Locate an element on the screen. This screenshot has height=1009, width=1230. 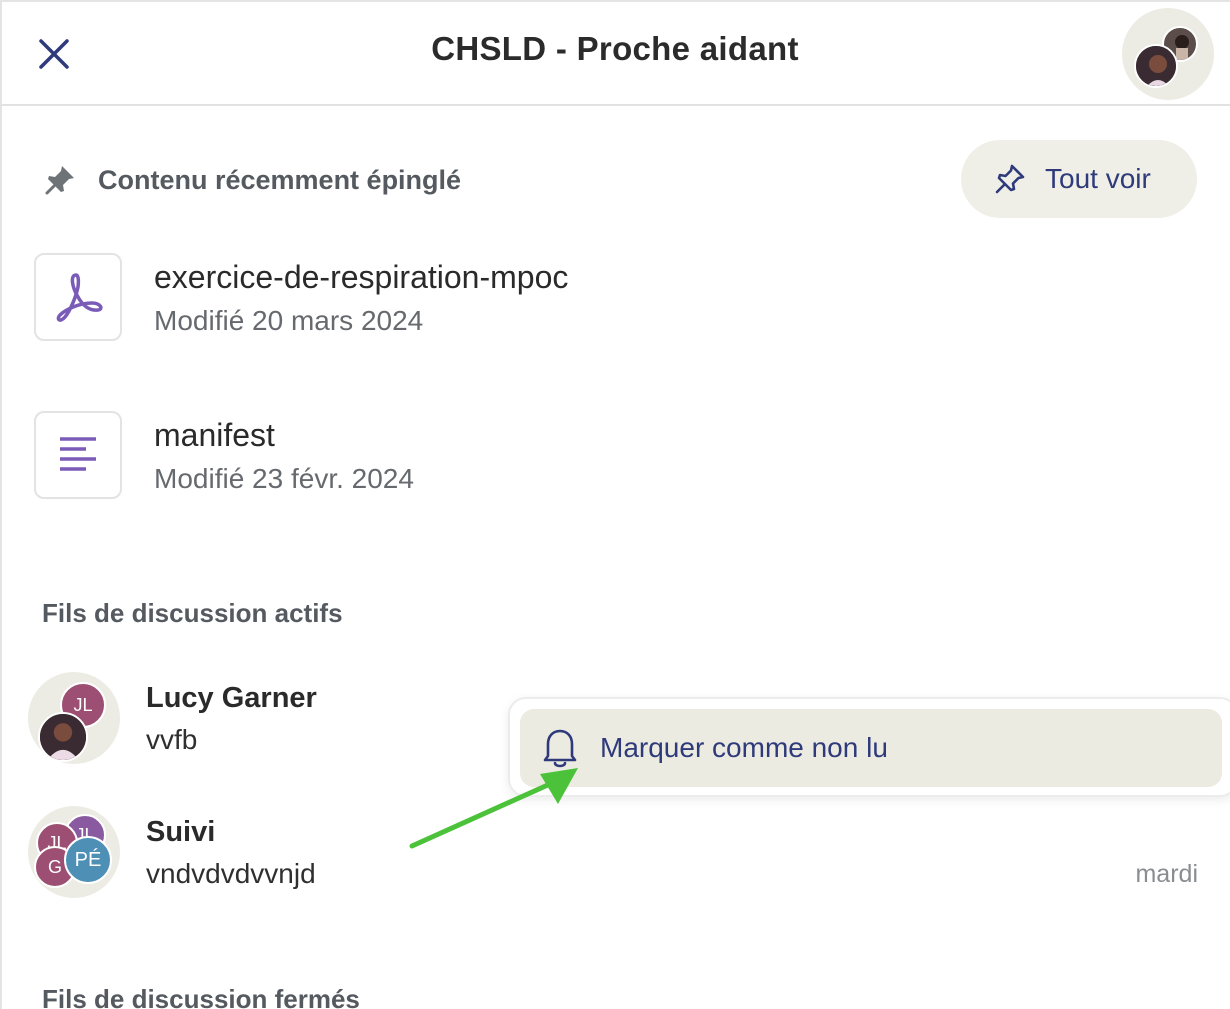
thread-avatar: JL JL G PÉ is located at coordinates (74, 852).